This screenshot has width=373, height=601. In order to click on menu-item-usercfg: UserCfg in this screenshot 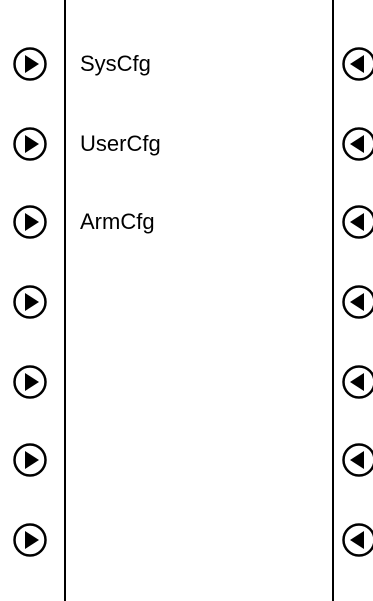, I will do `click(120, 144)`.